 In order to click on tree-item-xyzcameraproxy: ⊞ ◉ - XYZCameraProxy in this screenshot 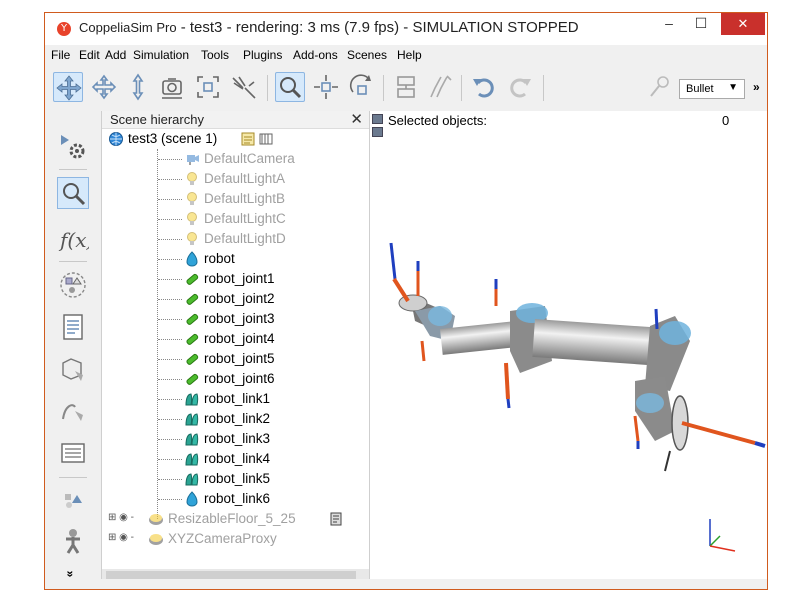, I will do `click(232, 539)`.